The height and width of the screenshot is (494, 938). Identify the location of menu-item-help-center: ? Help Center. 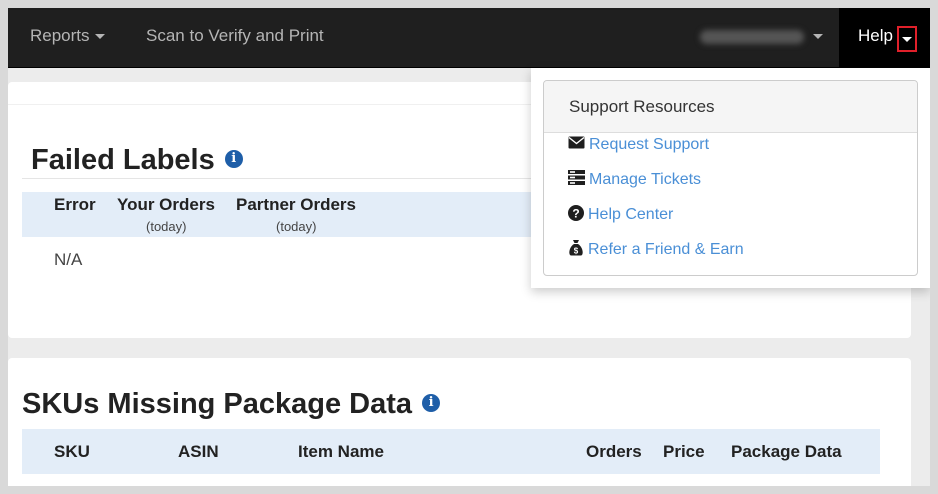
(620, 215).